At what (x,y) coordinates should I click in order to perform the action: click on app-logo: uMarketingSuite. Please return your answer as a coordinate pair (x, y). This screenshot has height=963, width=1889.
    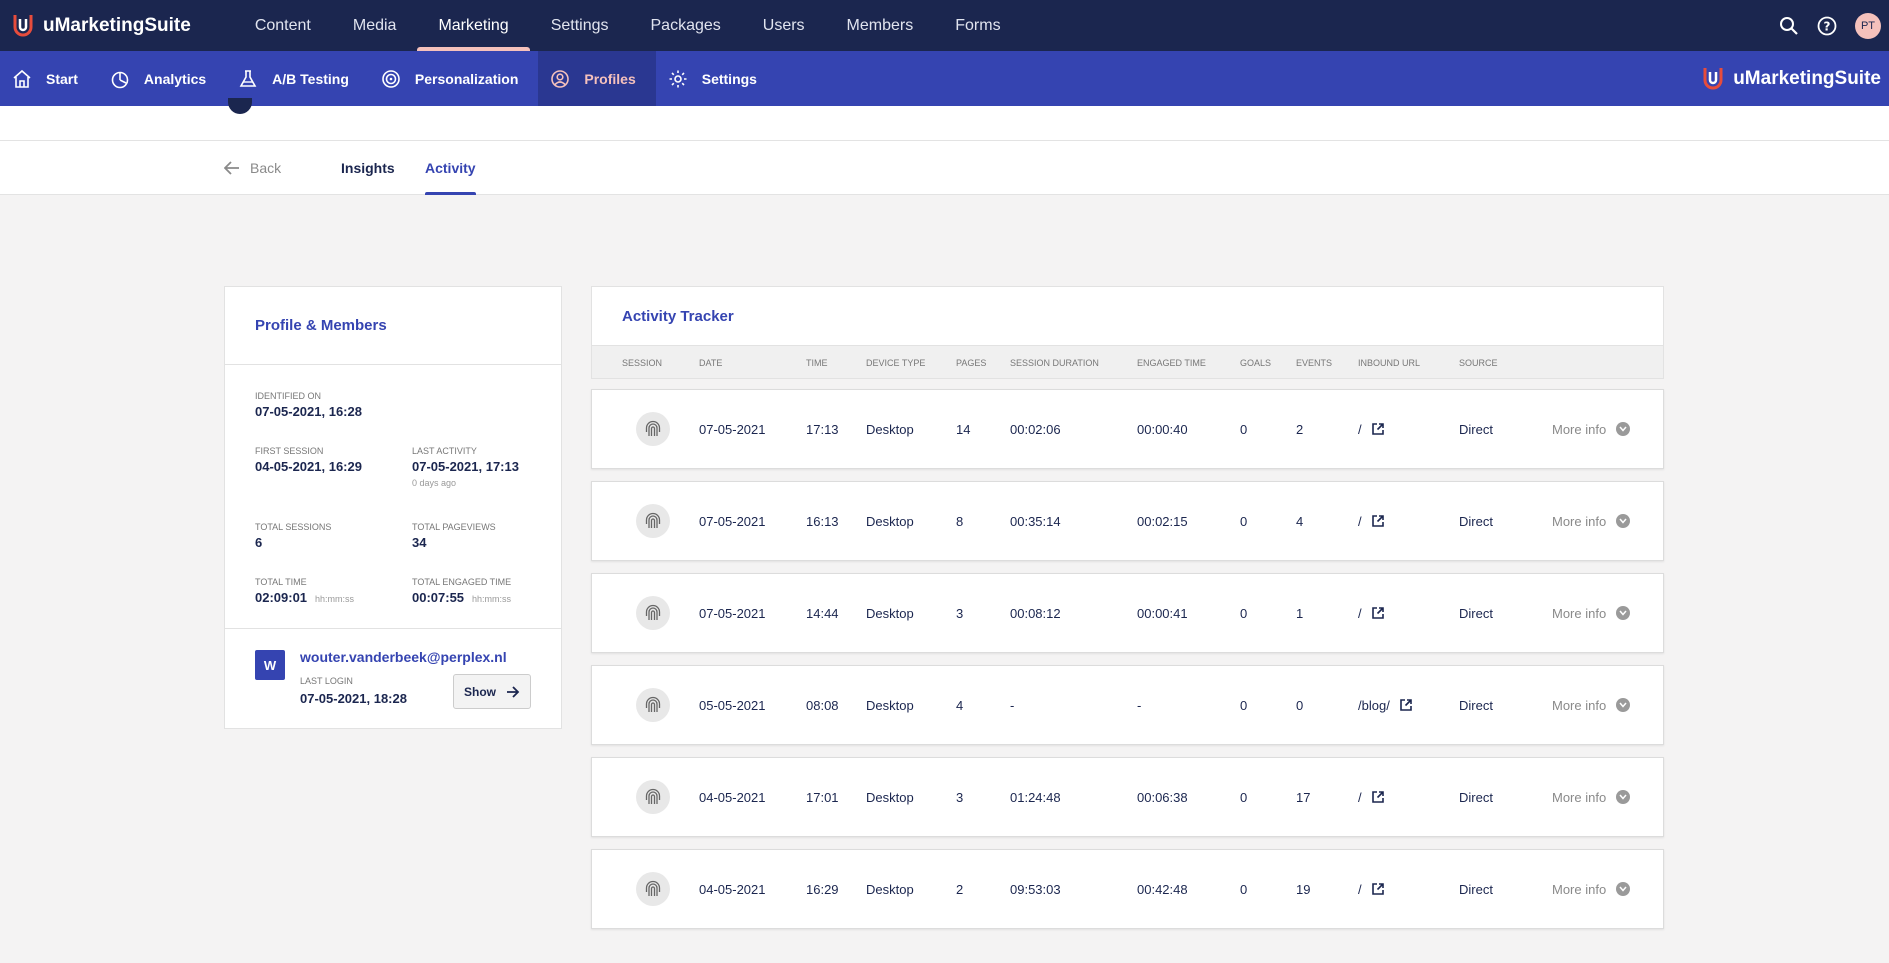
    Looking at the image, I should click on (101, 26).